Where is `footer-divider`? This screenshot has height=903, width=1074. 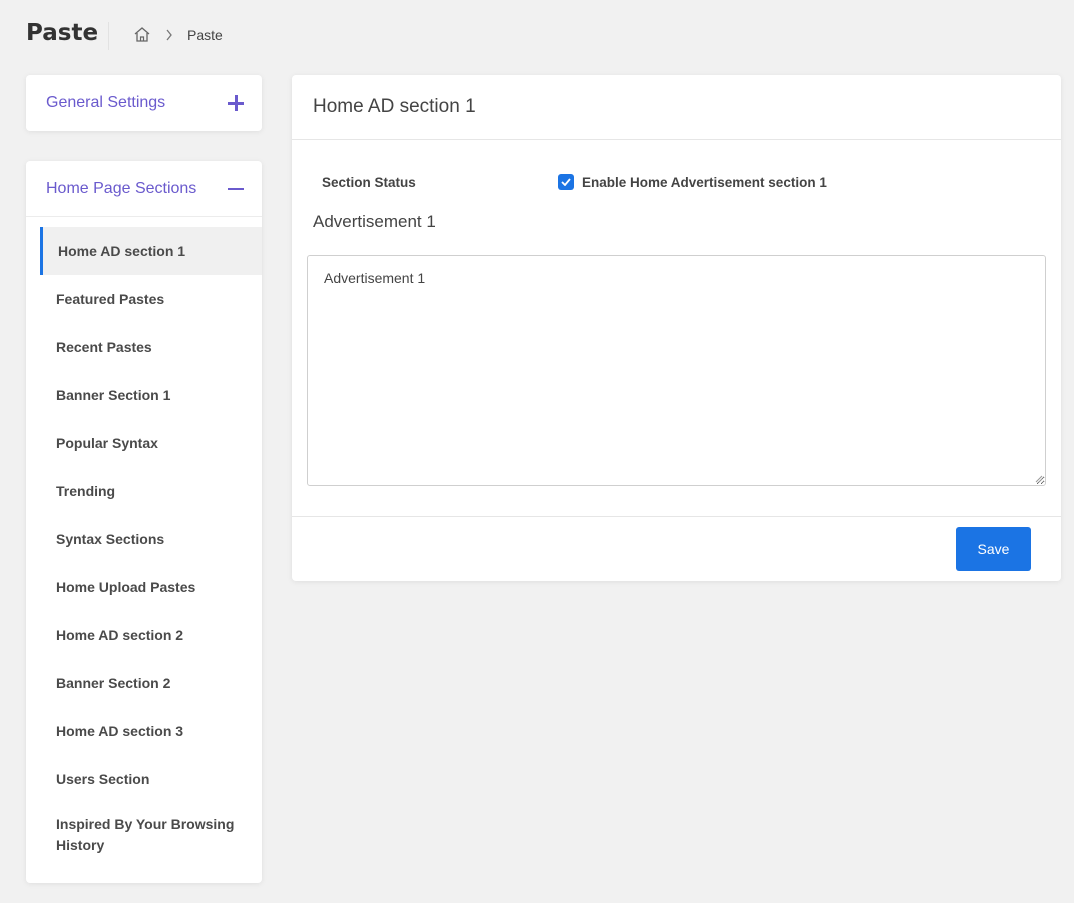 footer-divider is located at coordinates (676, 516).